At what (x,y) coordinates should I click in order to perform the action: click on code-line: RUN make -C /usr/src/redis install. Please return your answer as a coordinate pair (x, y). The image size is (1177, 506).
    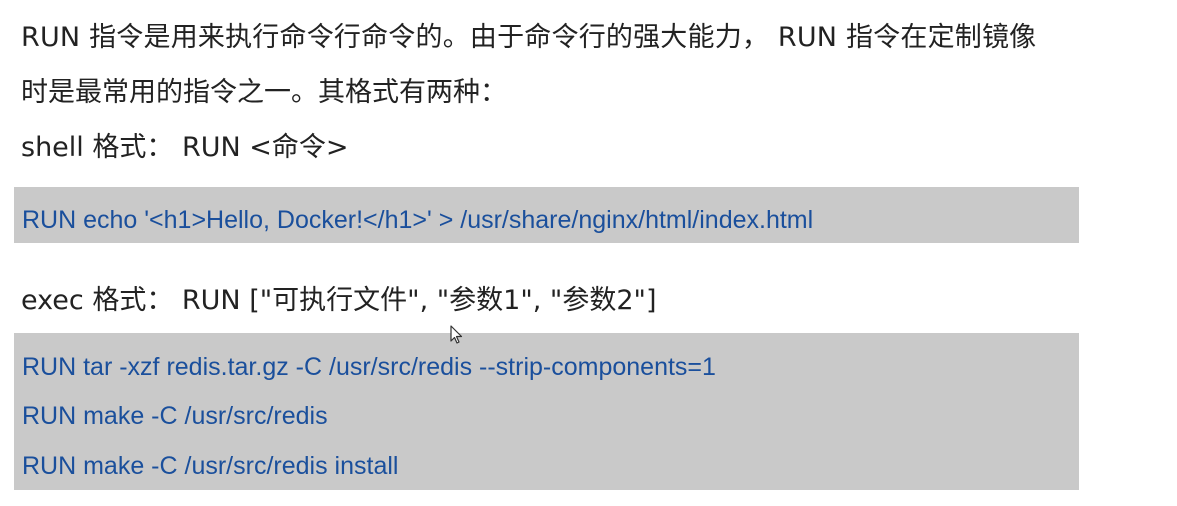
    Looking at the image, I should click on (210, 466).